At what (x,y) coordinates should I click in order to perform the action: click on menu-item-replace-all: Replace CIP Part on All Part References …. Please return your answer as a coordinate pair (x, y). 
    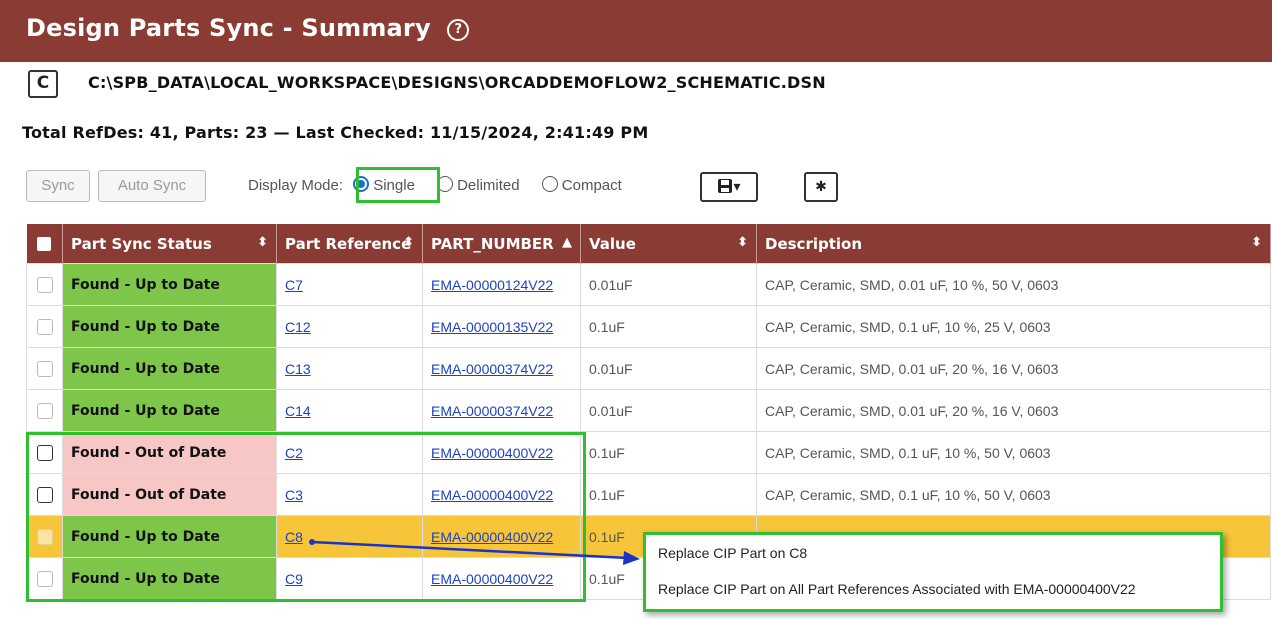
    Looking at the image, I should click on (933, 589).